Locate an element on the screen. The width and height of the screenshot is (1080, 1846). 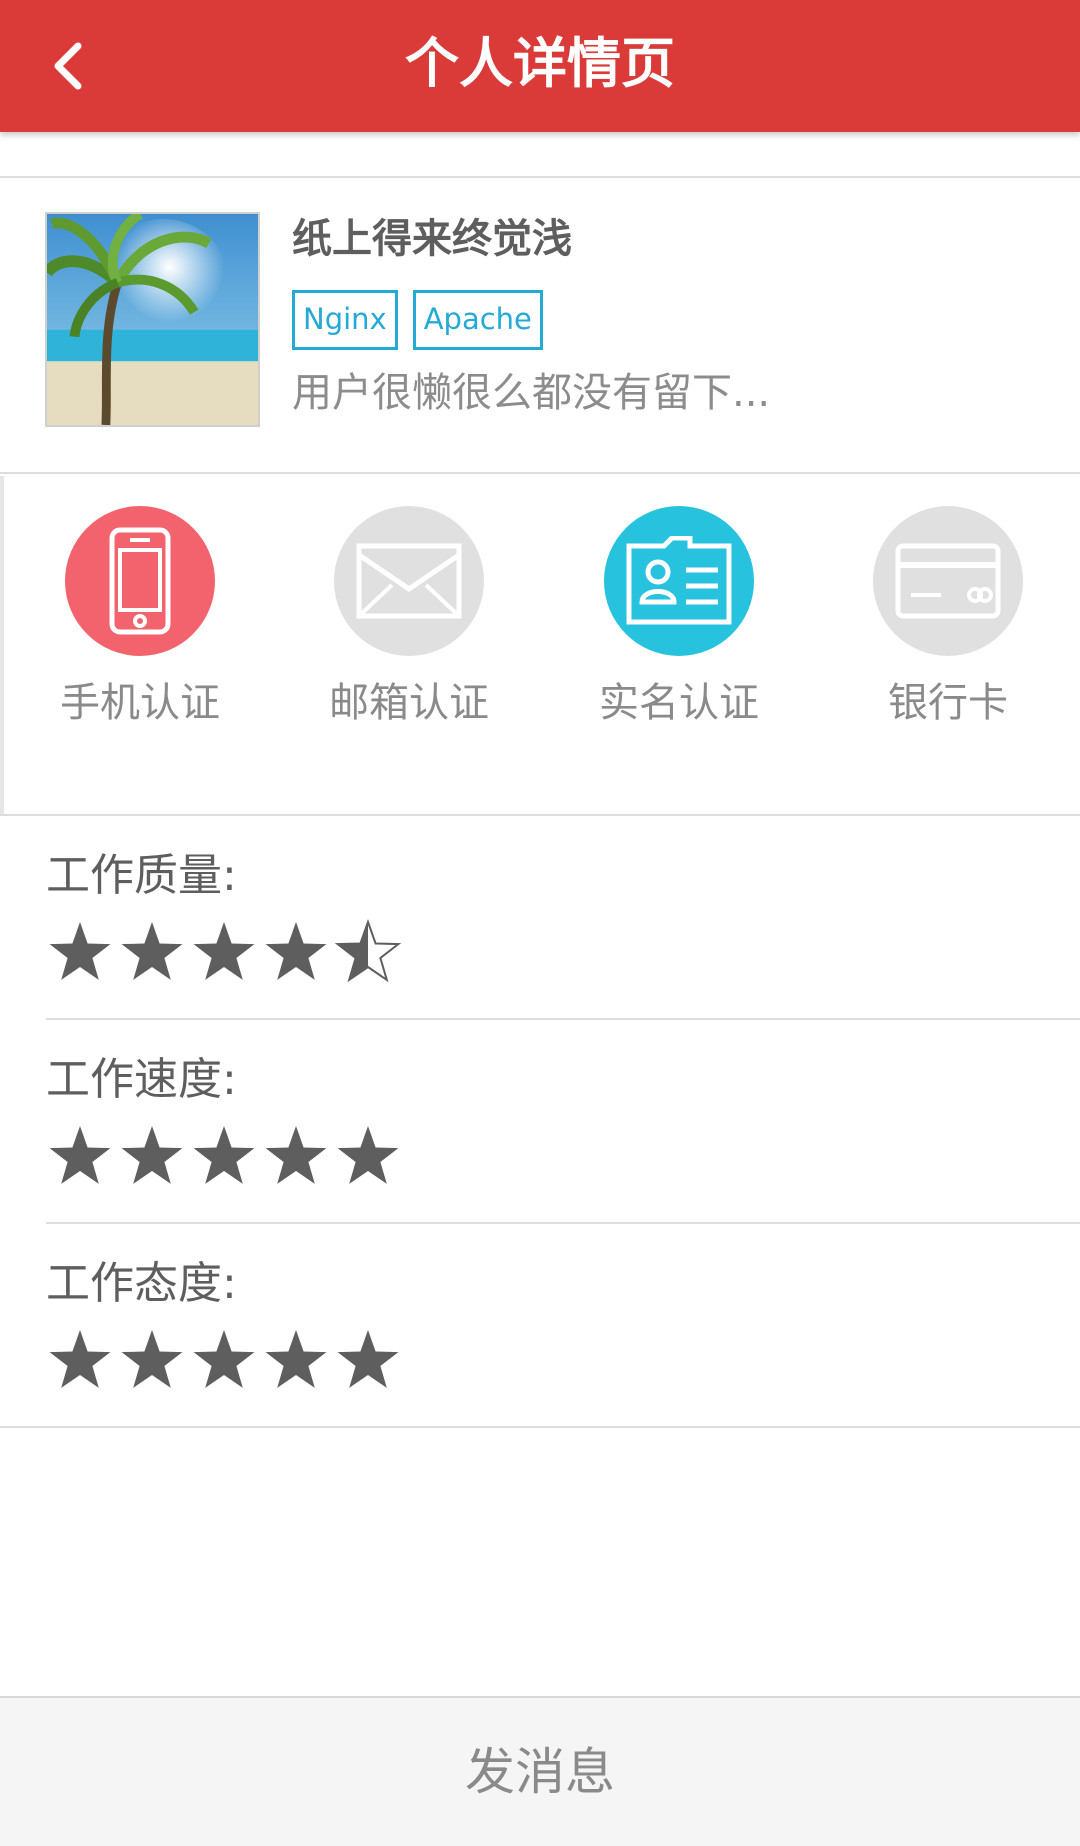
verify-label: 银行卡 is located at coordinates (948, 703).